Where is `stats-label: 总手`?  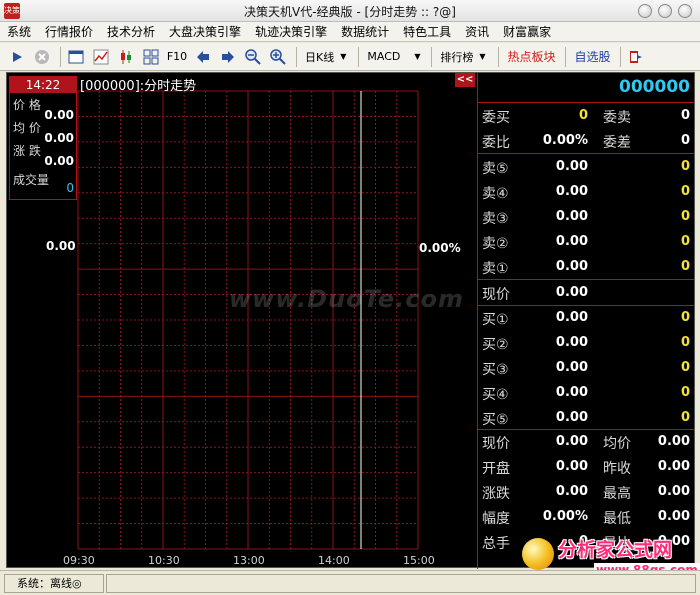
stats-label: 总手 is located at coordinates (496, 544).